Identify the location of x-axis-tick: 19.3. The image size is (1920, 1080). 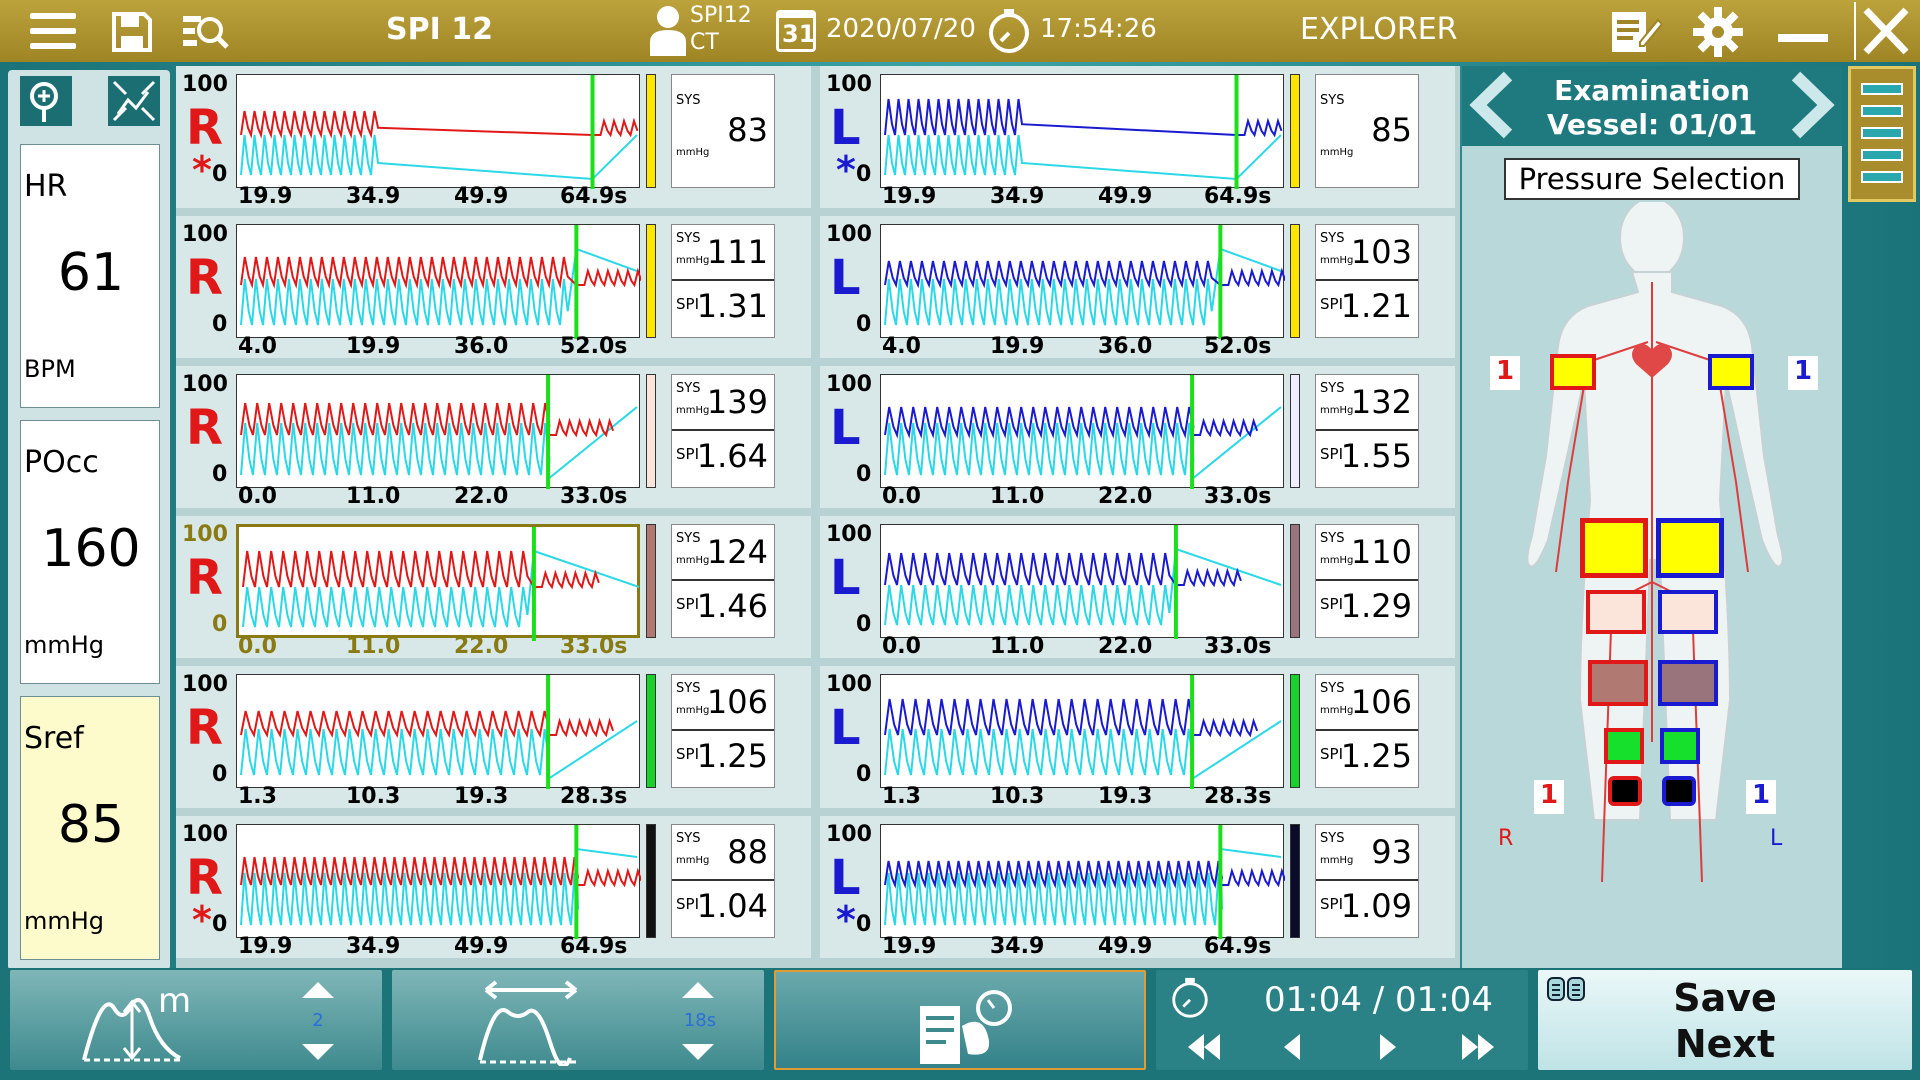
(481, 796).